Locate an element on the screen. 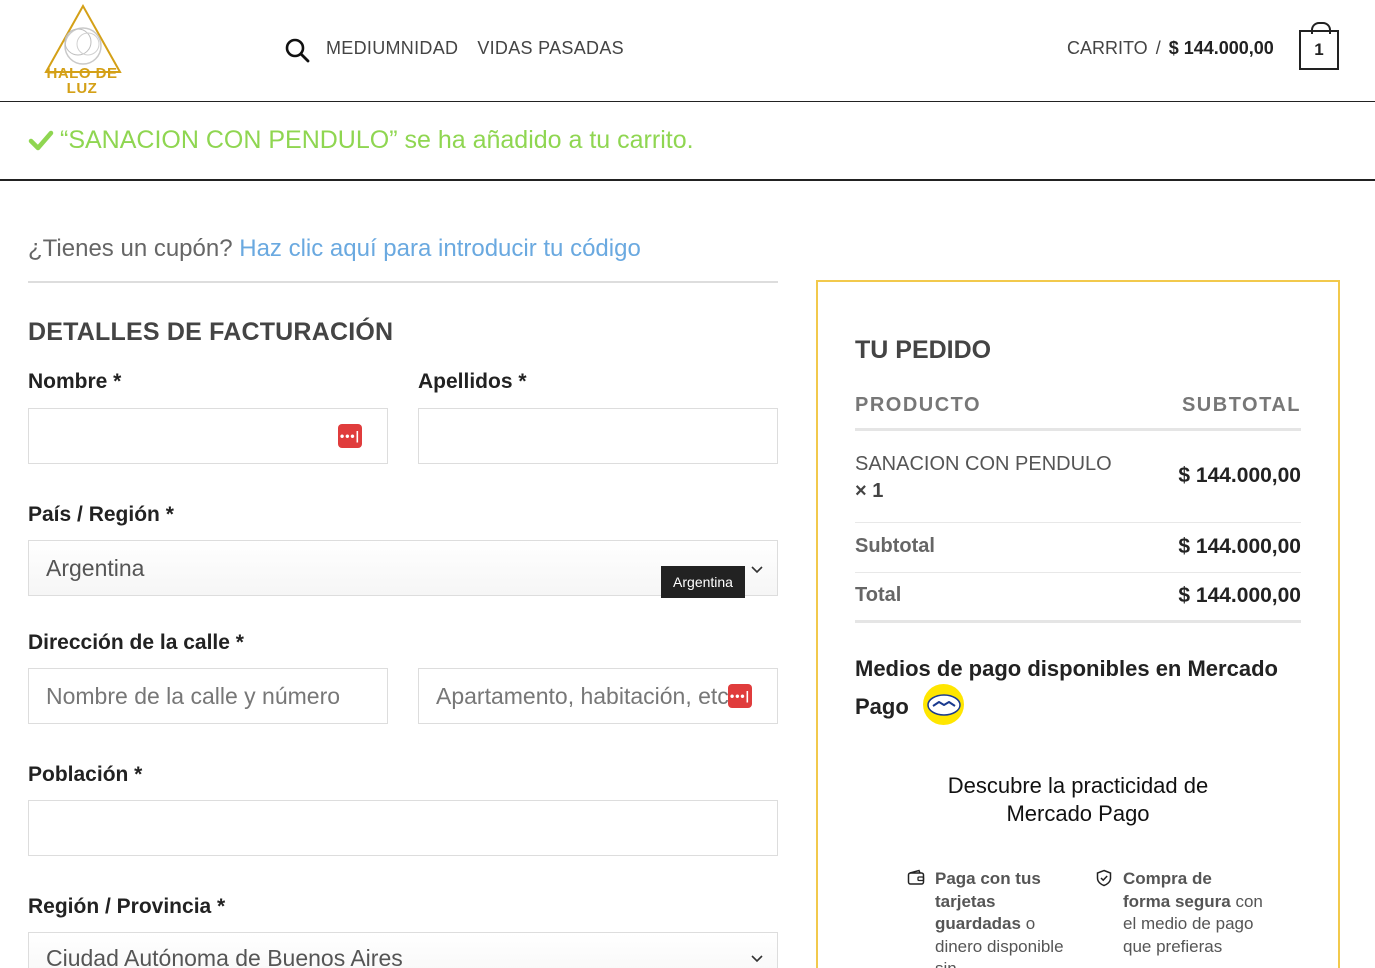  checkmark-icon is located at coordinates (41, 140).